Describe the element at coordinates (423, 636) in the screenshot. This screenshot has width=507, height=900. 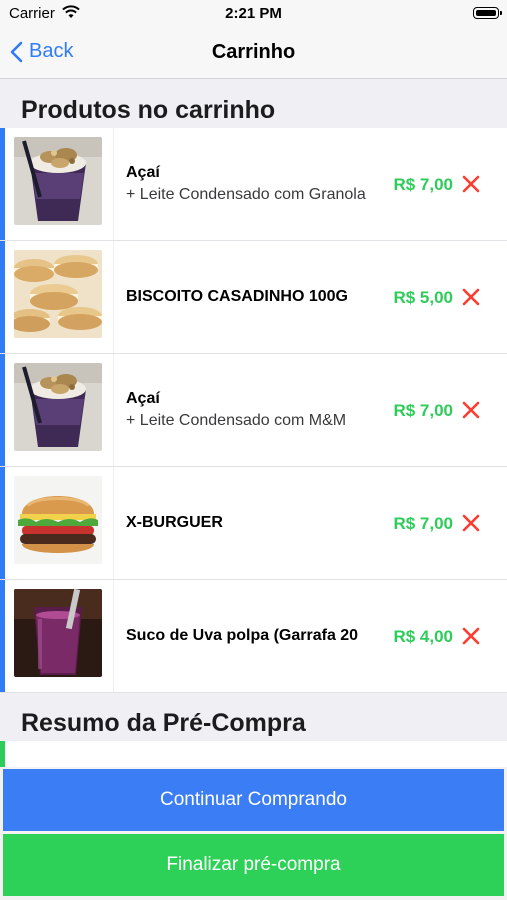
I see `item-price: R$ 4,00` at that location.